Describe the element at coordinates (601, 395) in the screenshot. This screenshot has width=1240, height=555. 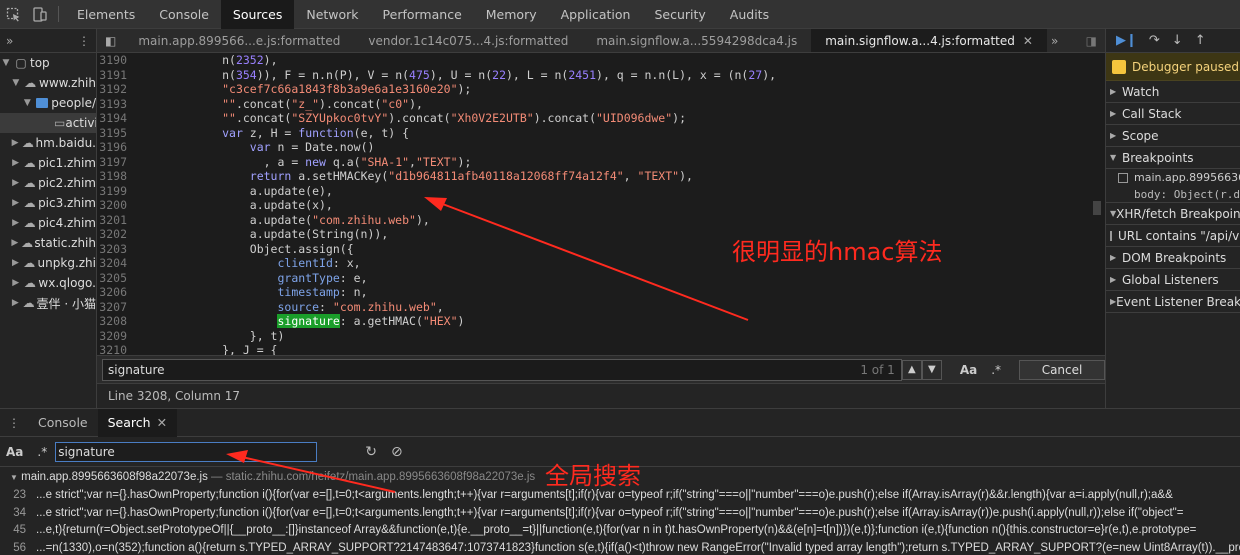
I see `editor-status-bar: Line 3208, Column 17` at that location.